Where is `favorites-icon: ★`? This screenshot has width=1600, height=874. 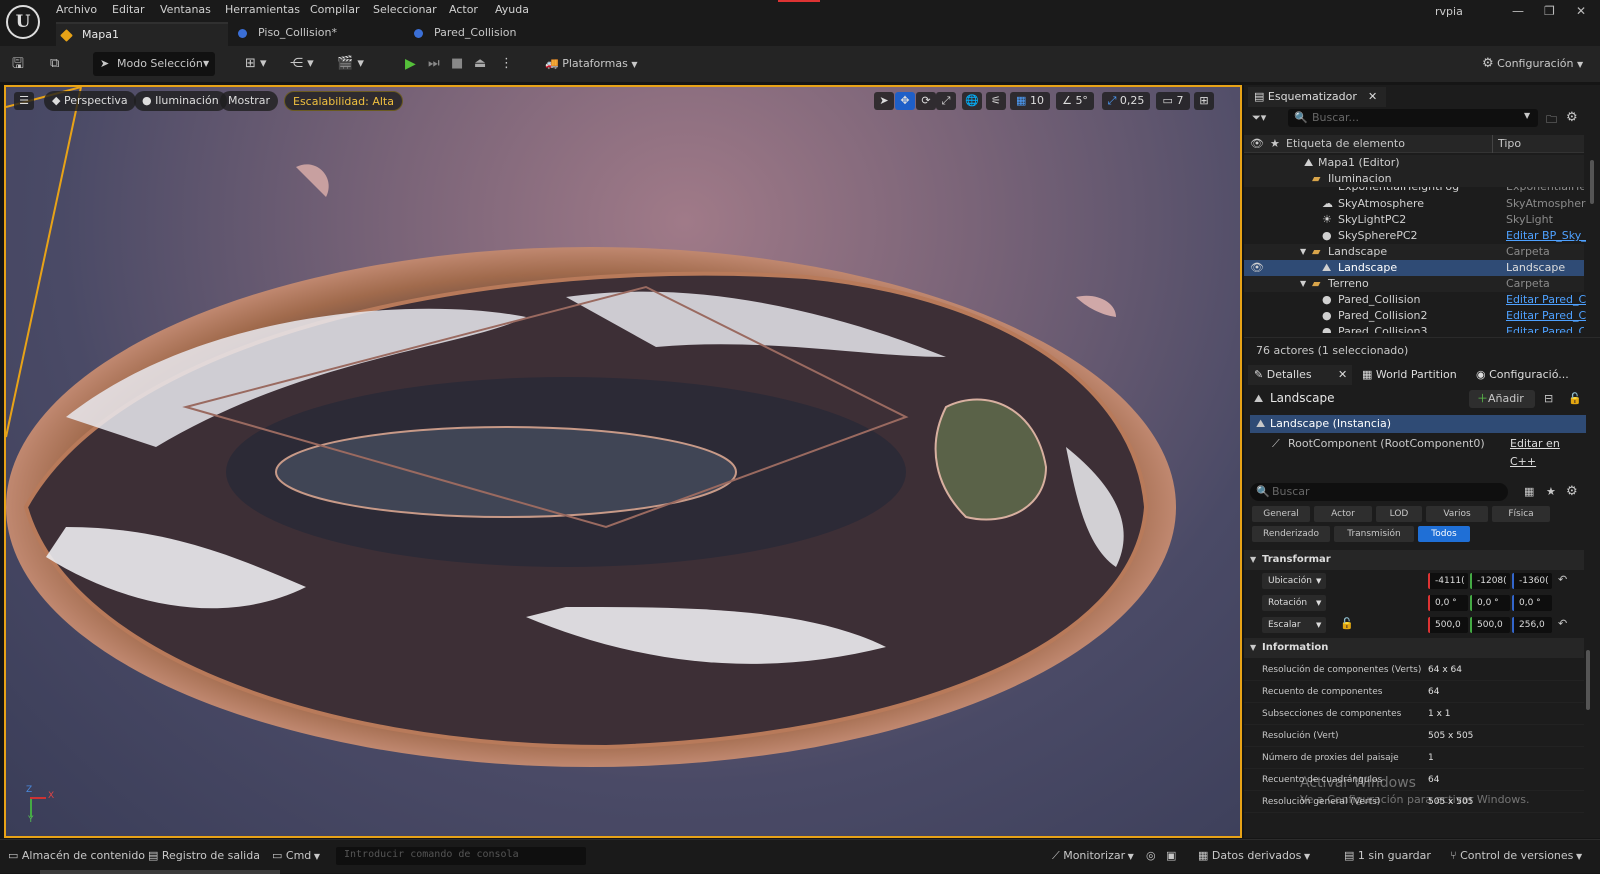 favorites-icon: ★ is located at coordinates (1551, 491).